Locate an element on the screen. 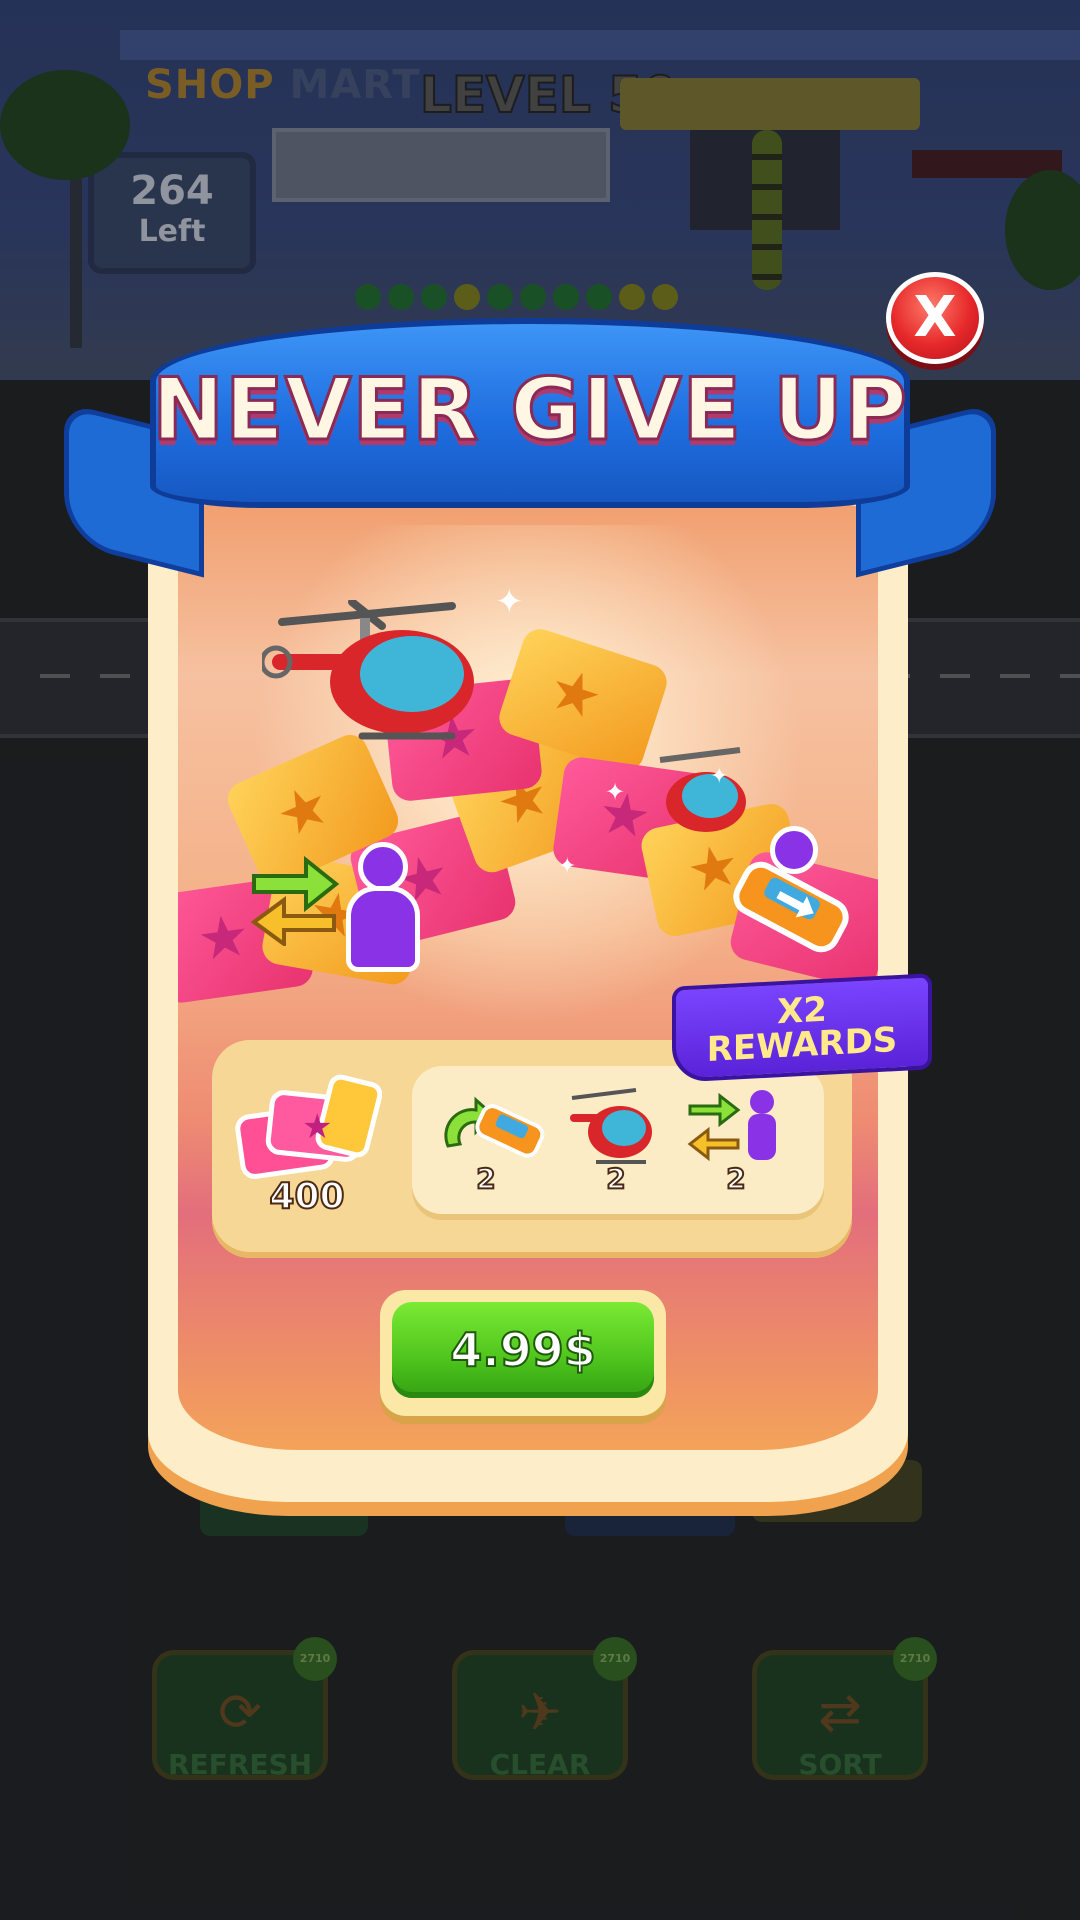 This screenshot has width=1080, height=1920. refresh-booster: 2 is located at coordinates (490, 1146).